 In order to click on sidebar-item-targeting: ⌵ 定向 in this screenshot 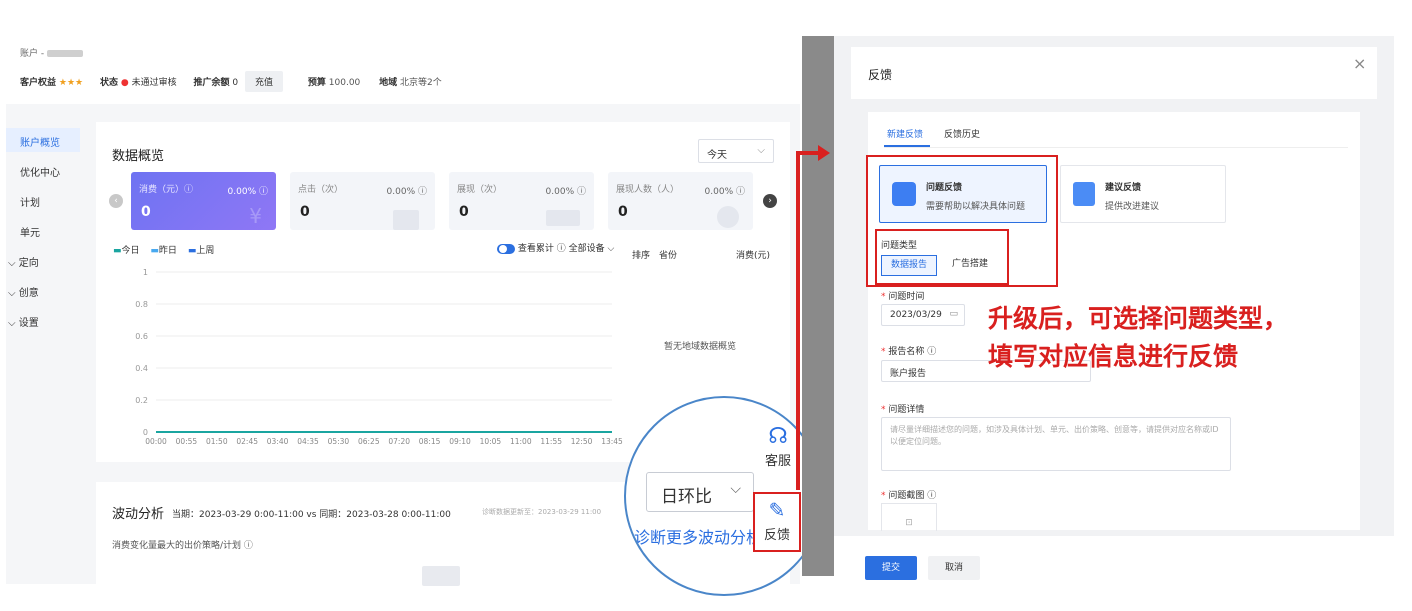, I will do `click(23, 261)`.